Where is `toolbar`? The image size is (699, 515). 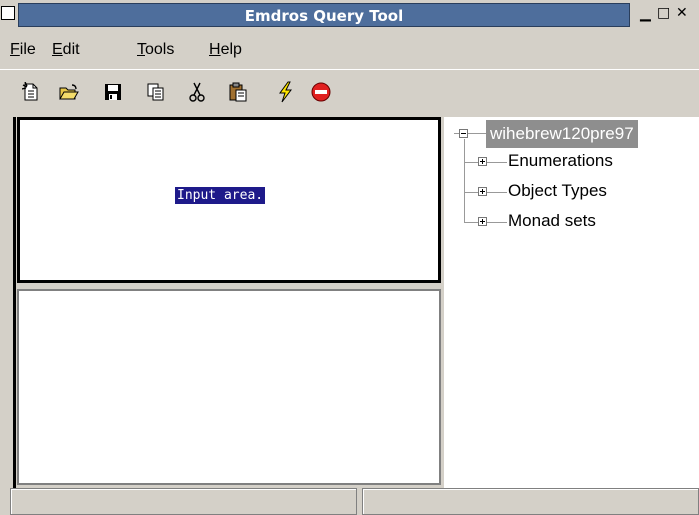
toolbar is located at coordinates (349, 91).